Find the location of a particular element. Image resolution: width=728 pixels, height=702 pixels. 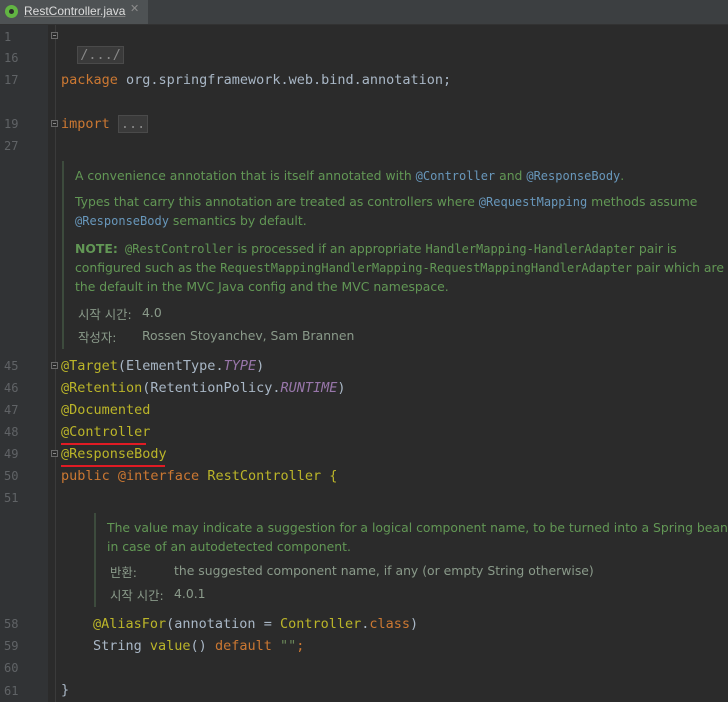

doc-tag-author-label: 작성자: is located at coordinates (97, 337).